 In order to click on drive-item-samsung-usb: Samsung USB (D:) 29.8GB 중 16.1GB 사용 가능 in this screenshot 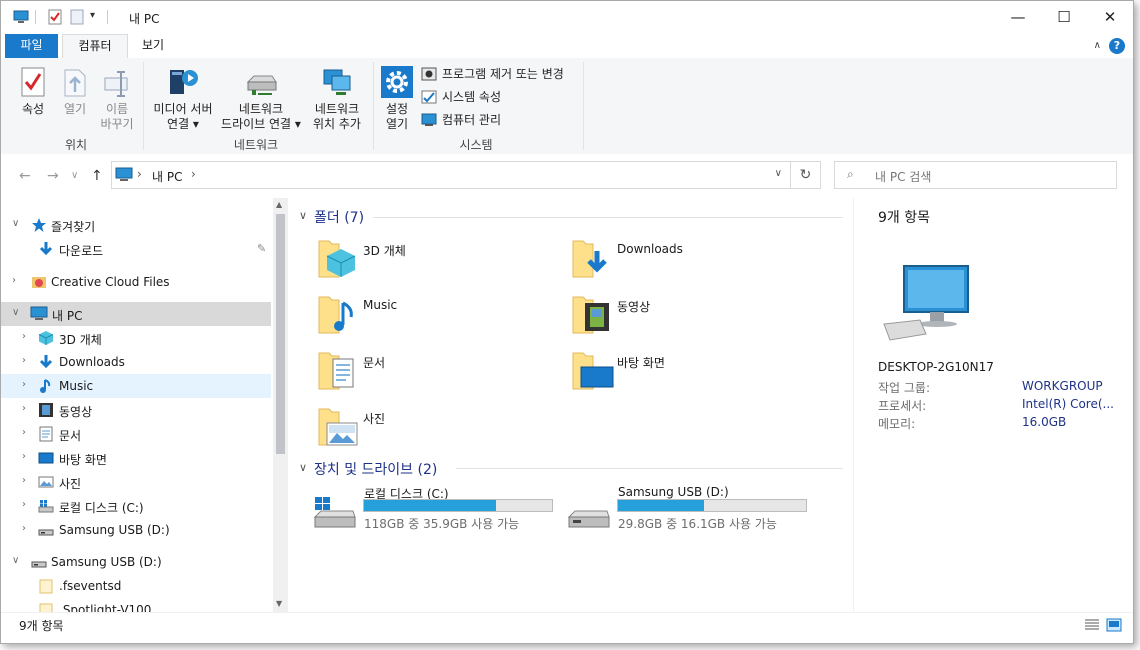, I will do `click(692, 508)`.